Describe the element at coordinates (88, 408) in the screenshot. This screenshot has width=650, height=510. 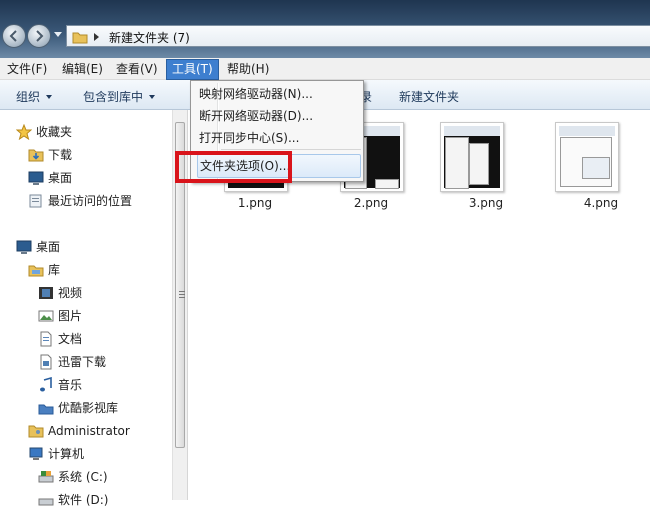
I see `nav-label: 优酷影视库` at that location.